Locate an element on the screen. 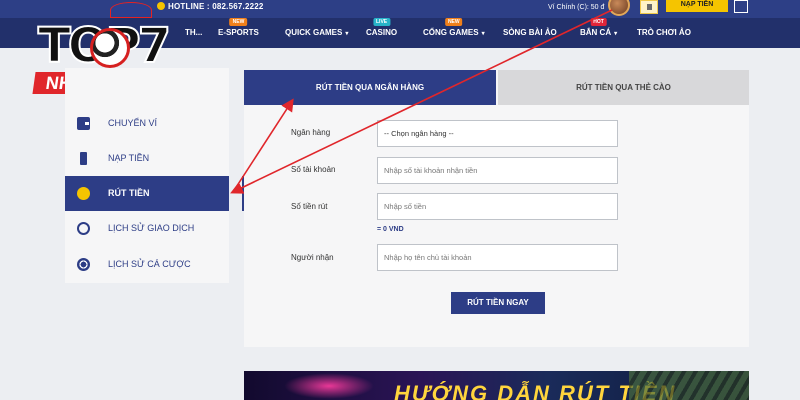  account-input: Nhập số tài khoản nhận tiền is located at coordinates (497, 170).